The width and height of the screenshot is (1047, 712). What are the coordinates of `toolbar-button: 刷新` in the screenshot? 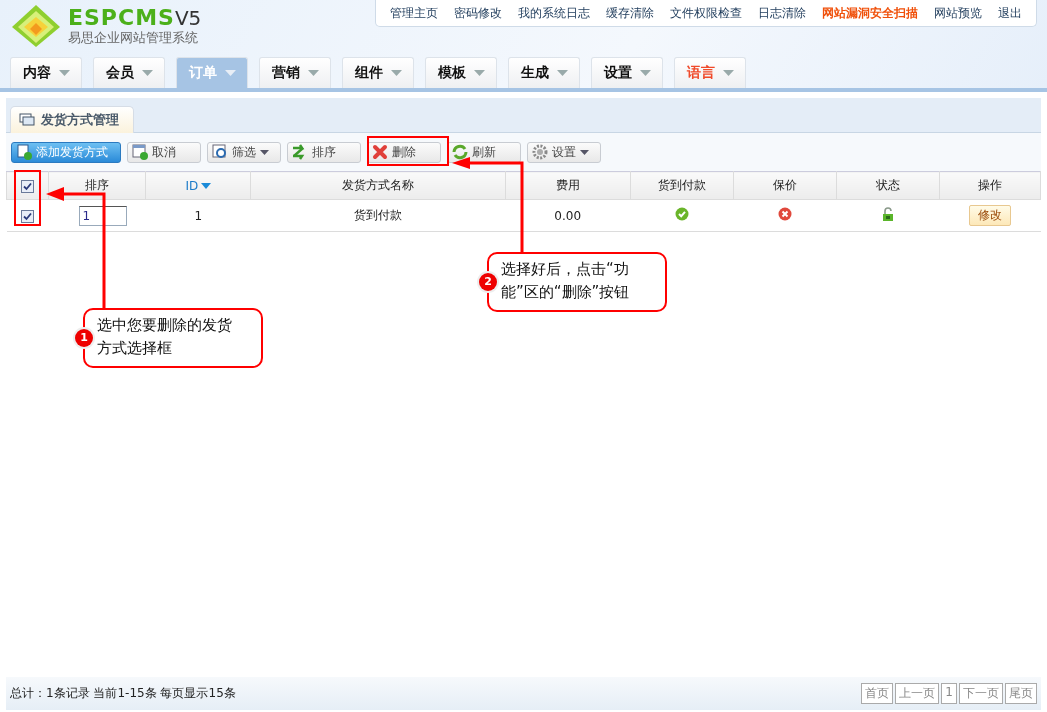 It's located at (484, 152).